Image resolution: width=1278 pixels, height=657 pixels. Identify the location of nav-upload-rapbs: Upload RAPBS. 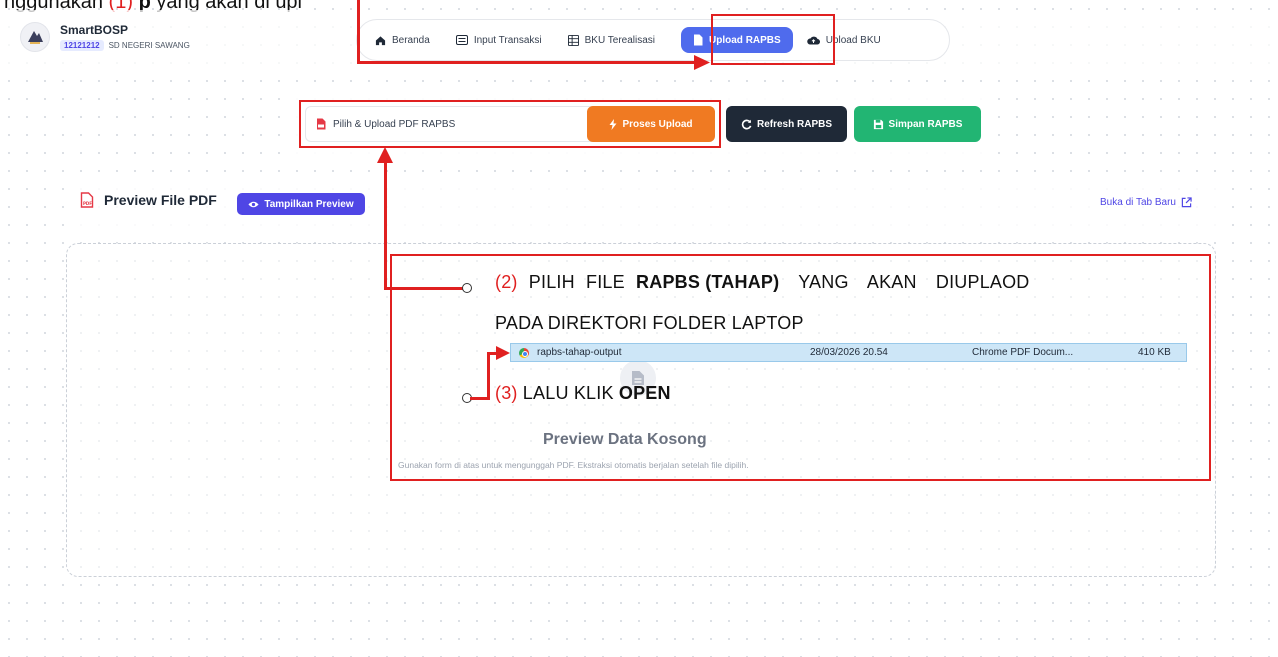
(737, 40).